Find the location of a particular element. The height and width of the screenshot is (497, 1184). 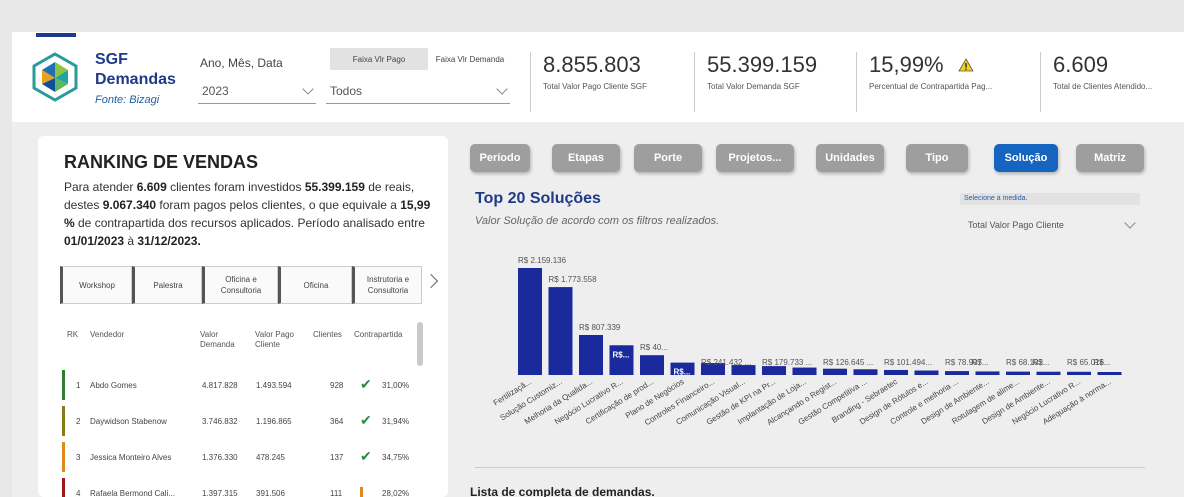

cell-pct: 31,94% is located at coordinates (396, 421).